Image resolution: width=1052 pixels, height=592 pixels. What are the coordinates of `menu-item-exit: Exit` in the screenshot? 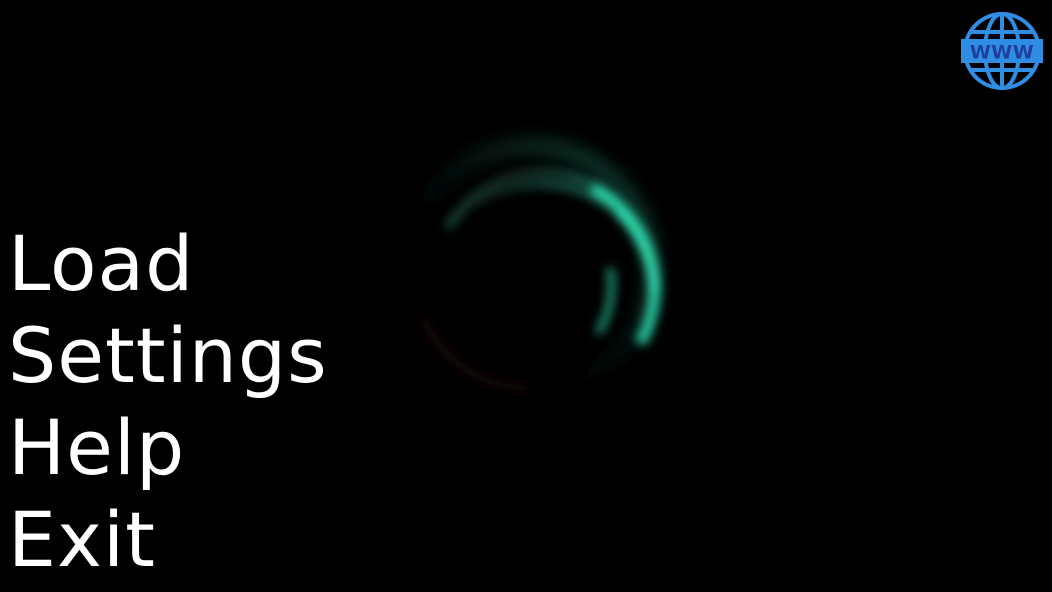 It's located at (168, 540).